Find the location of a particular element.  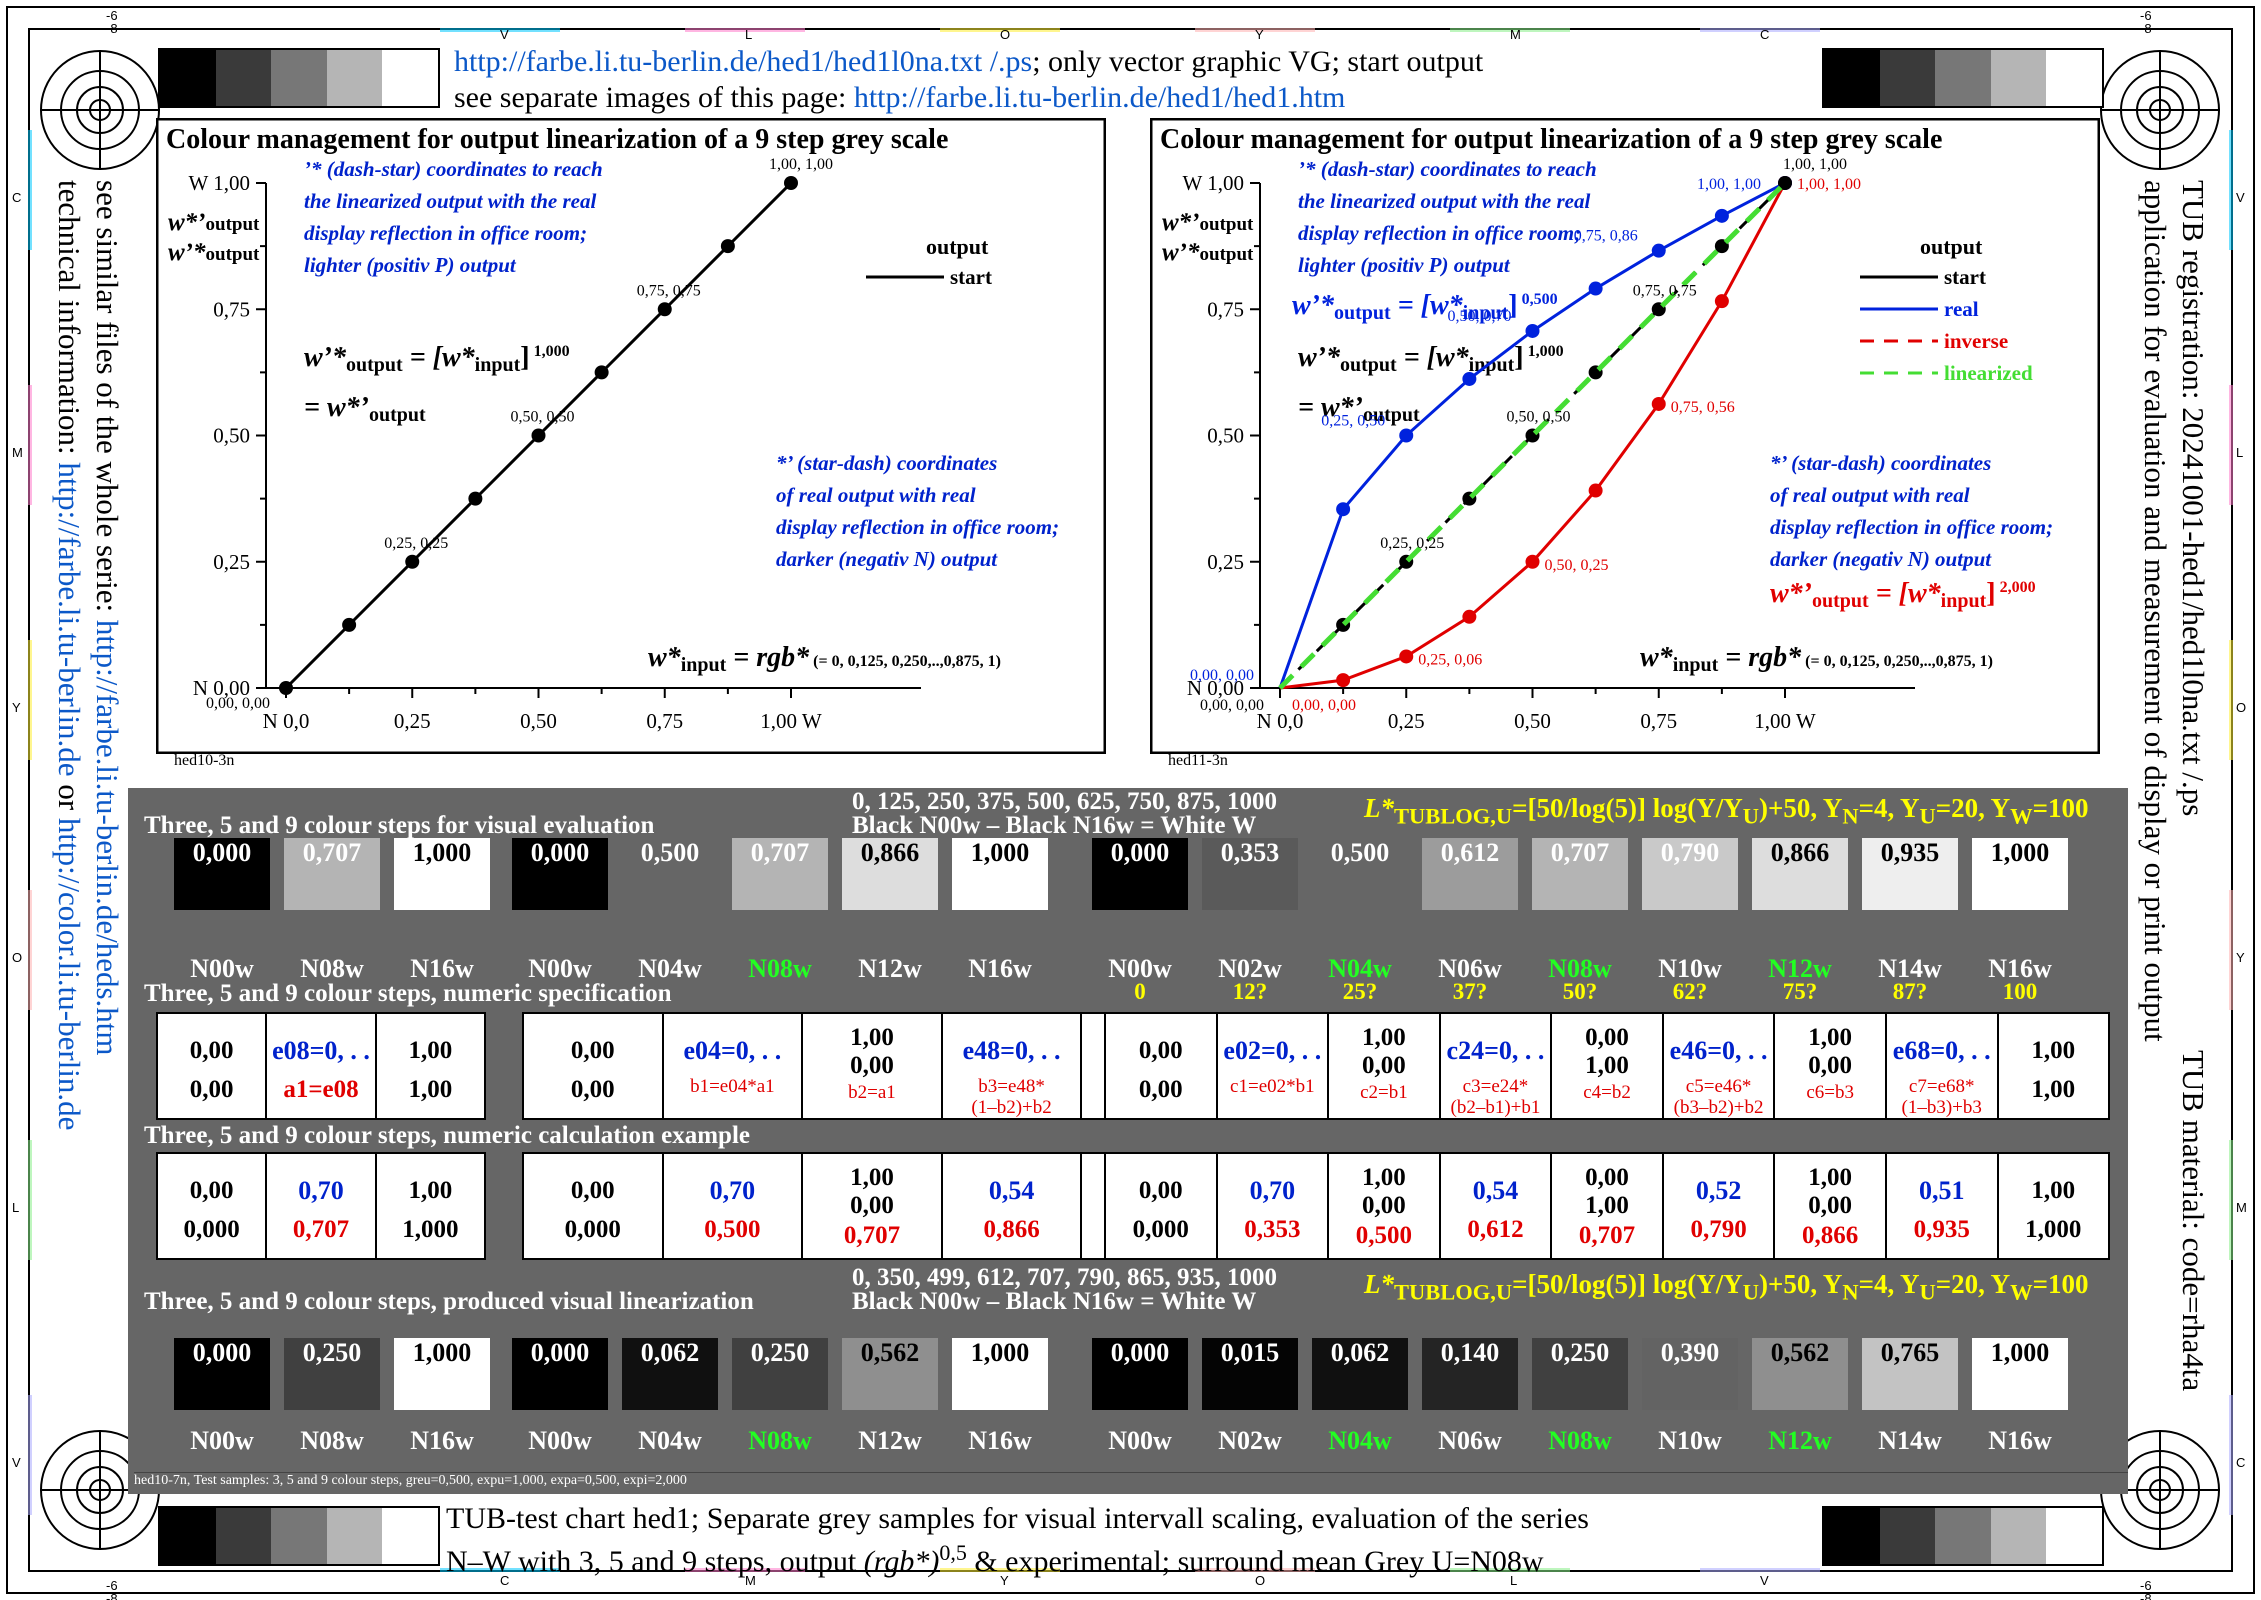

note-bottom-line: *’ (star-dash) coordinates is located at coordinates (886, 463).